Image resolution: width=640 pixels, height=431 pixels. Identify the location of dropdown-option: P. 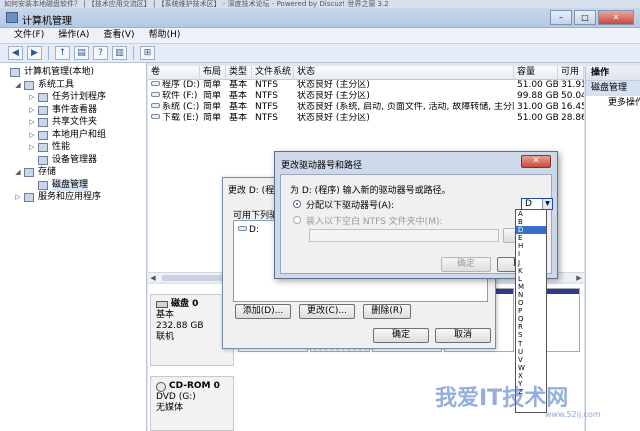
(531, 311).